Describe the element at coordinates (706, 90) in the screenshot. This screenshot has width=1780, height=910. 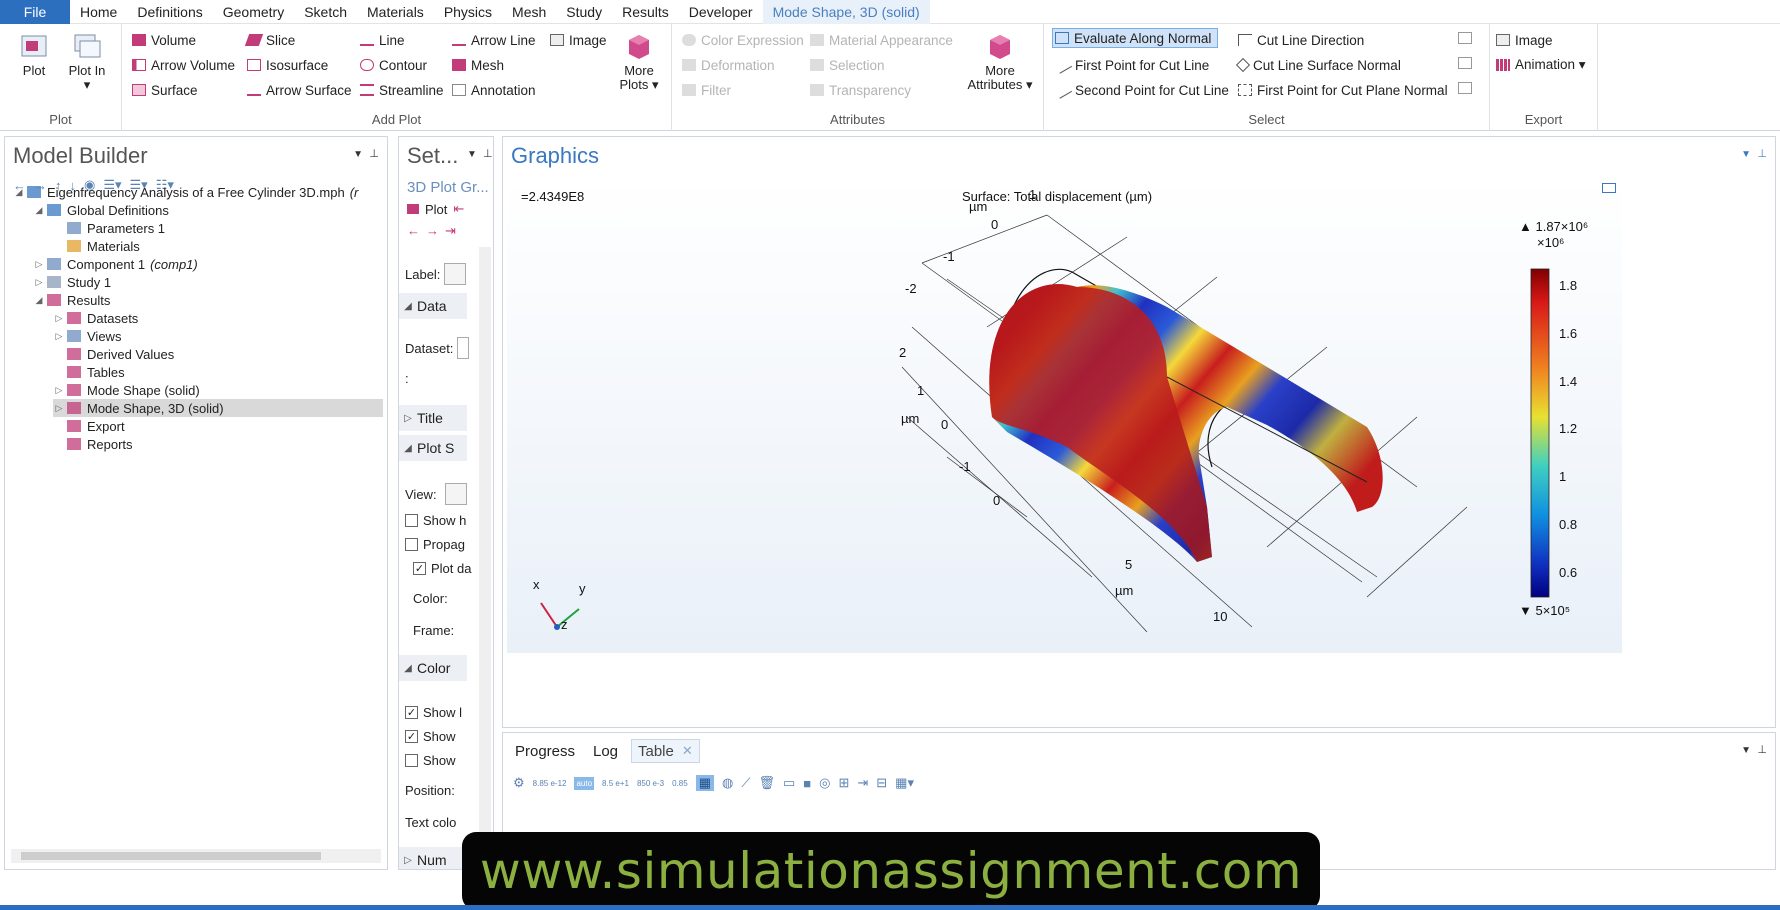
I see `filter-button: Filter` at that location.